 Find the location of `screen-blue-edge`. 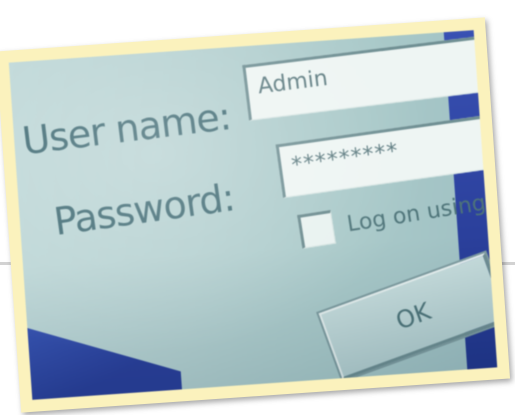

screen-blue-edge is located at coordinates (104, 350).